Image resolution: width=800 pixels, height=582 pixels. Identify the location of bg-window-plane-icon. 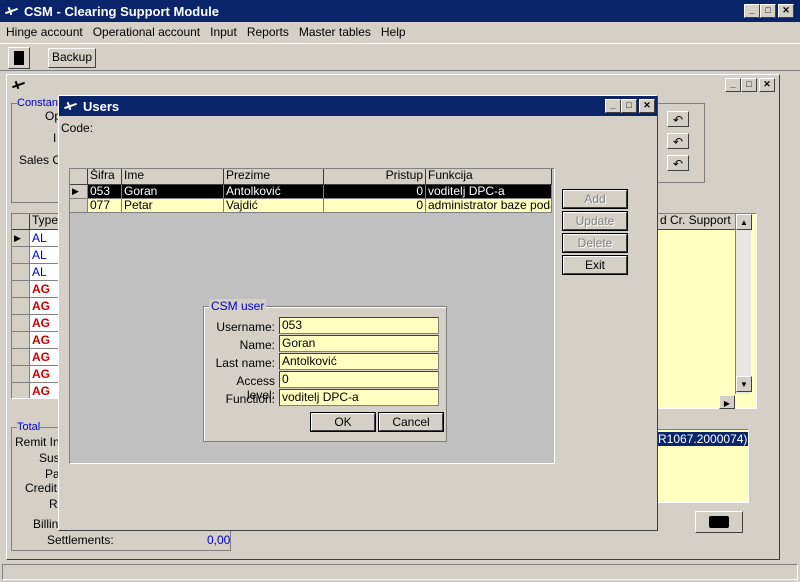
(19, 85).